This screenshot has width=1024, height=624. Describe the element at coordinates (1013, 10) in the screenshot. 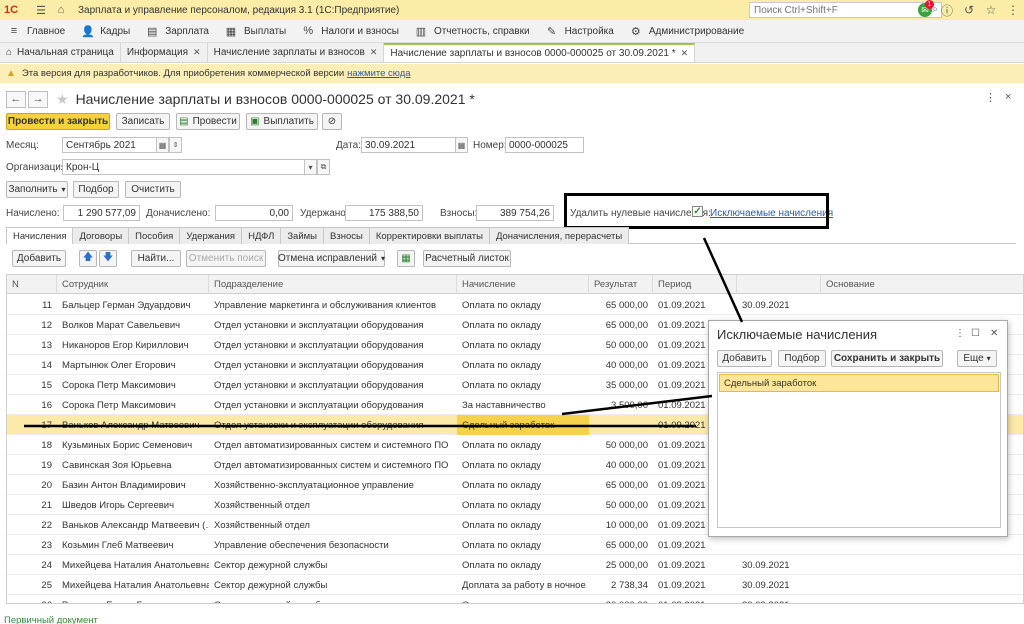

I see `settings-icon: ⋮` at that location.